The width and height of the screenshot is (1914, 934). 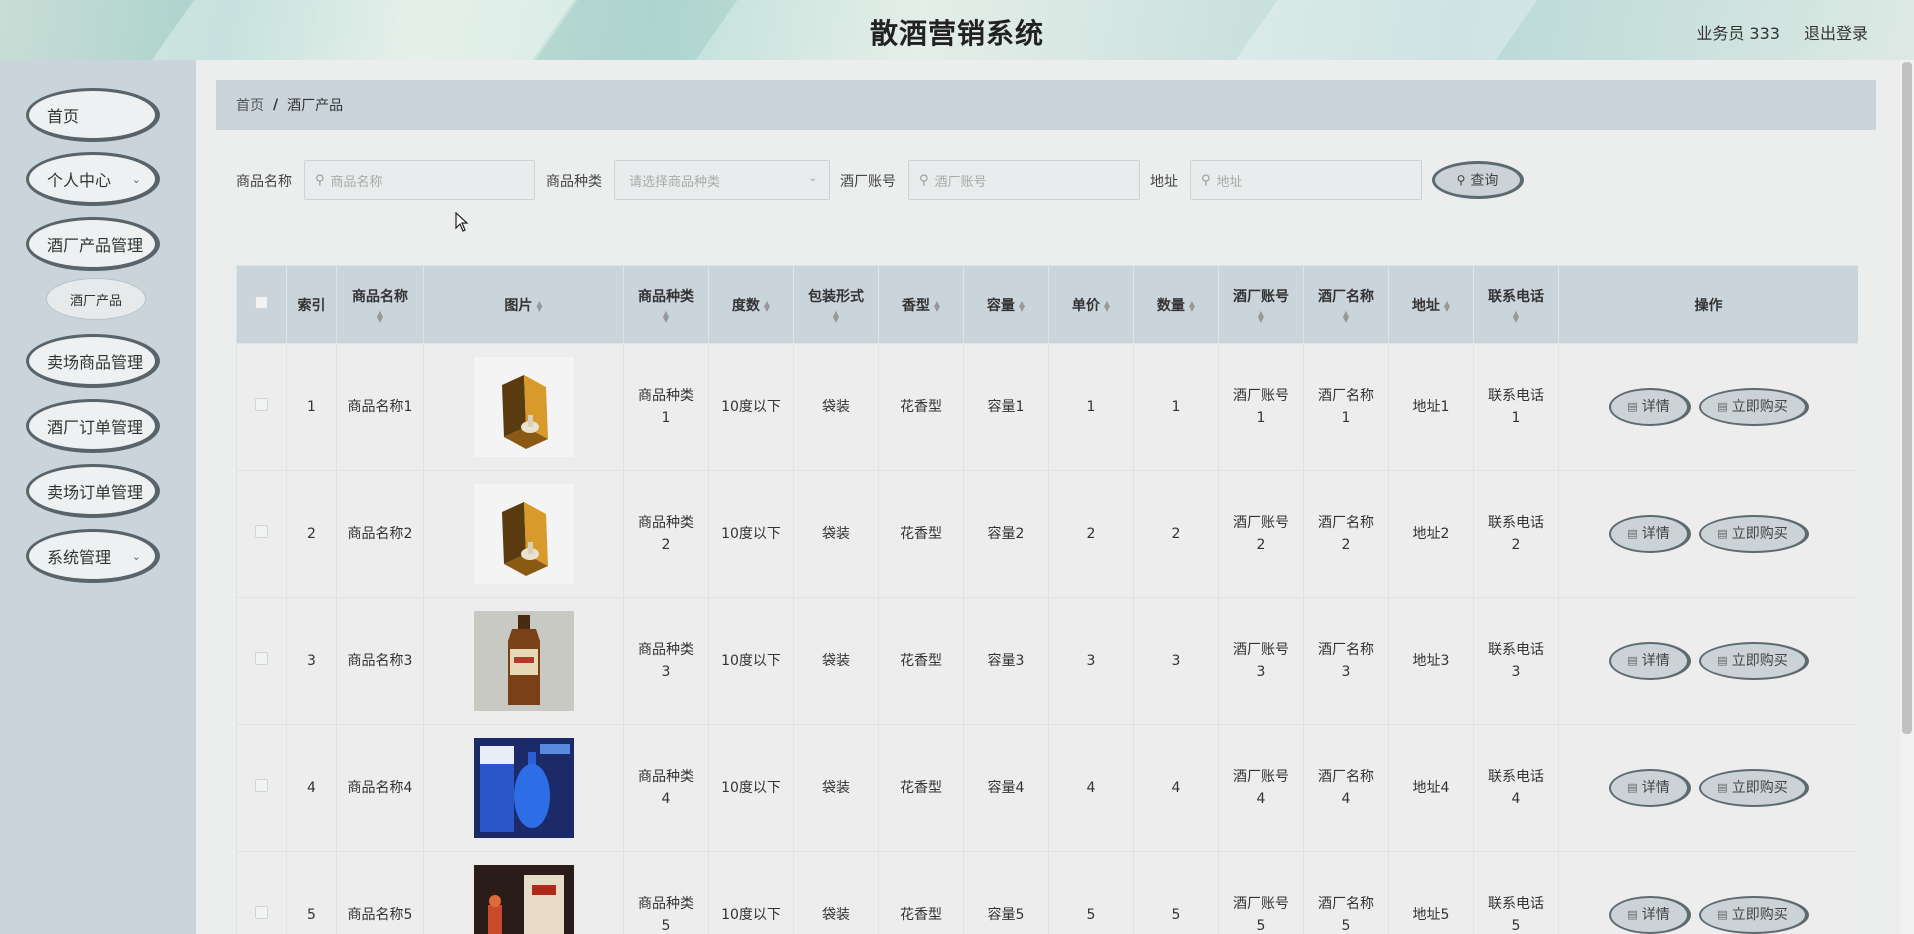 I want to click on cell-index: 5, so click(x=311, y=892).